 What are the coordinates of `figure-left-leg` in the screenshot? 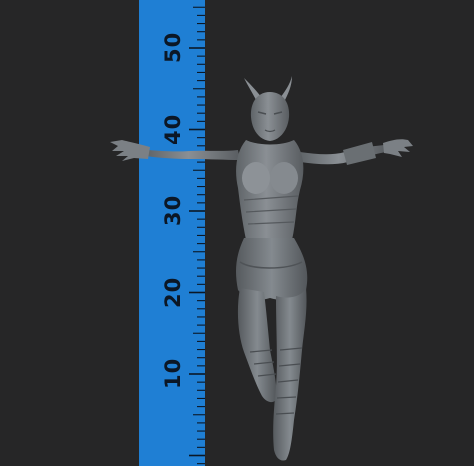 It's located at (257, 345).